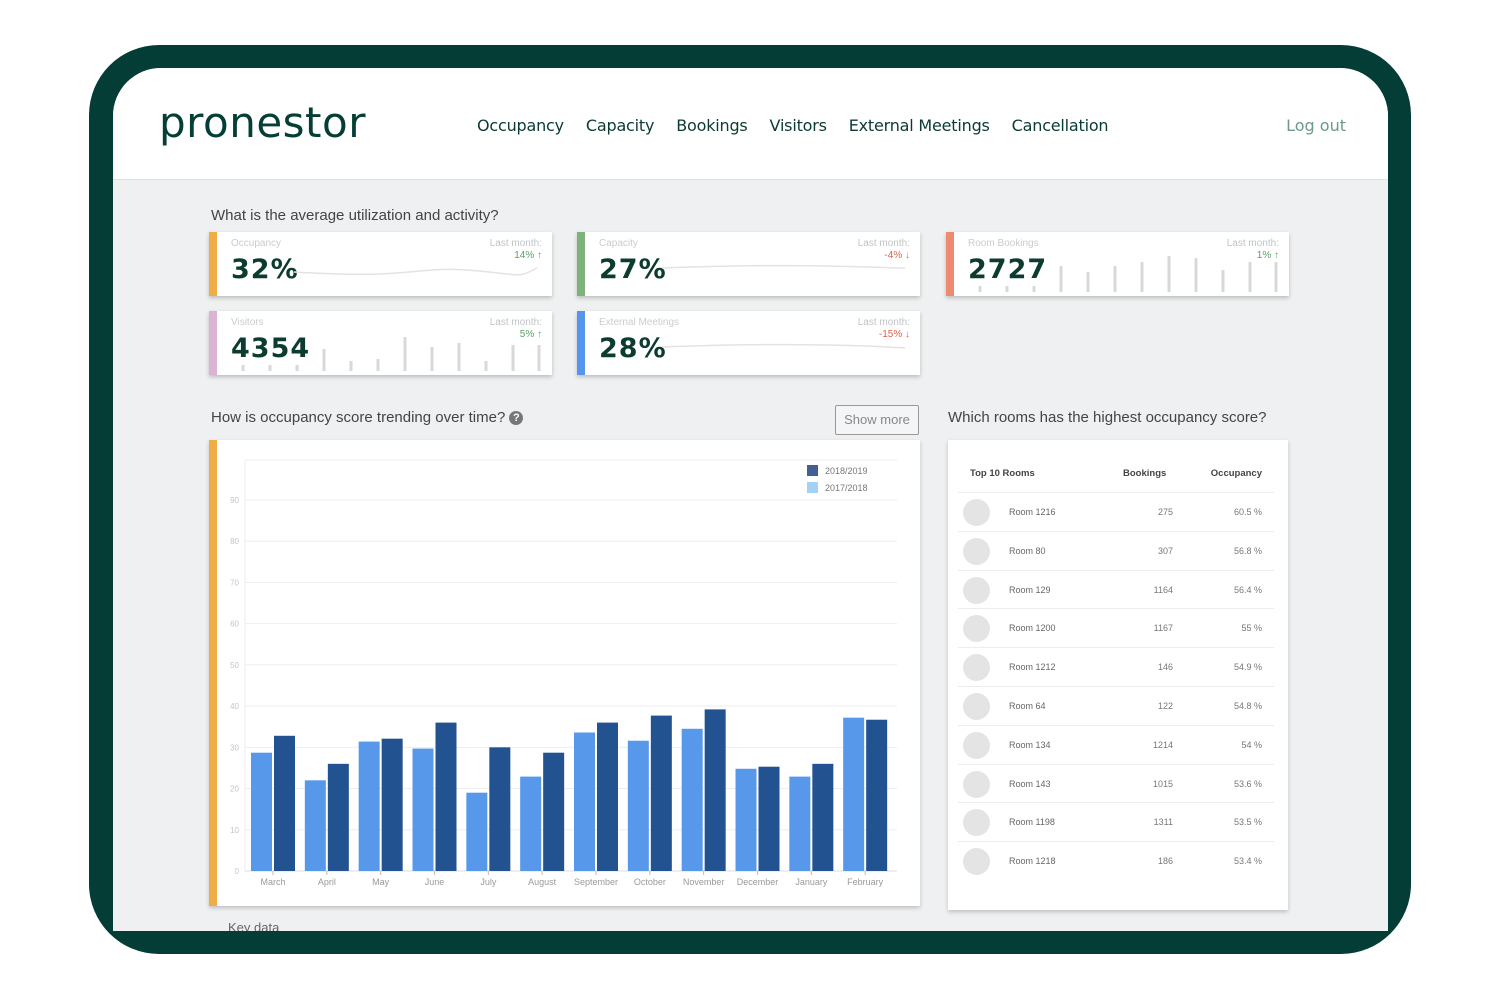  What do you see at coordinates (1032, 861) in the screenshot?
I see `room-name: Room 1218` at bounding box center [1032, 861].